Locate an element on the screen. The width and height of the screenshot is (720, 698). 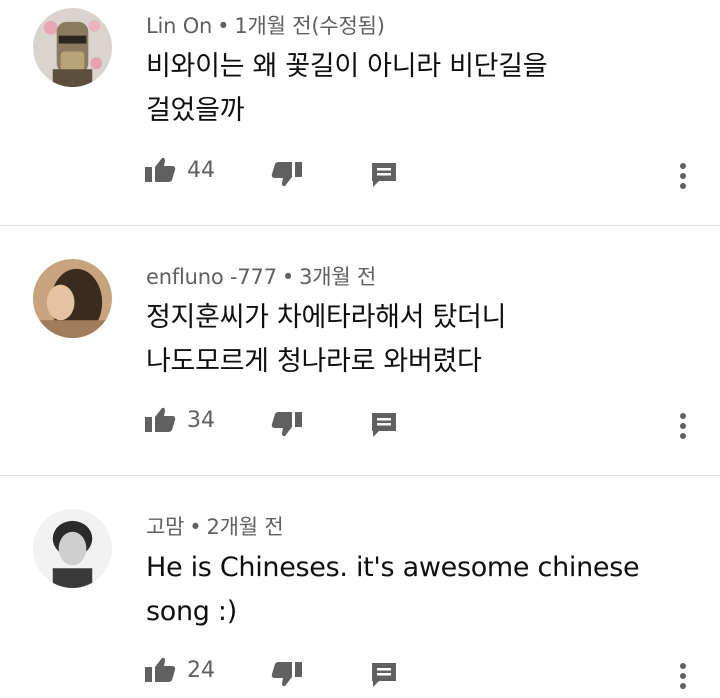
comment-actions: 34 is located at coordinates (360, 426).